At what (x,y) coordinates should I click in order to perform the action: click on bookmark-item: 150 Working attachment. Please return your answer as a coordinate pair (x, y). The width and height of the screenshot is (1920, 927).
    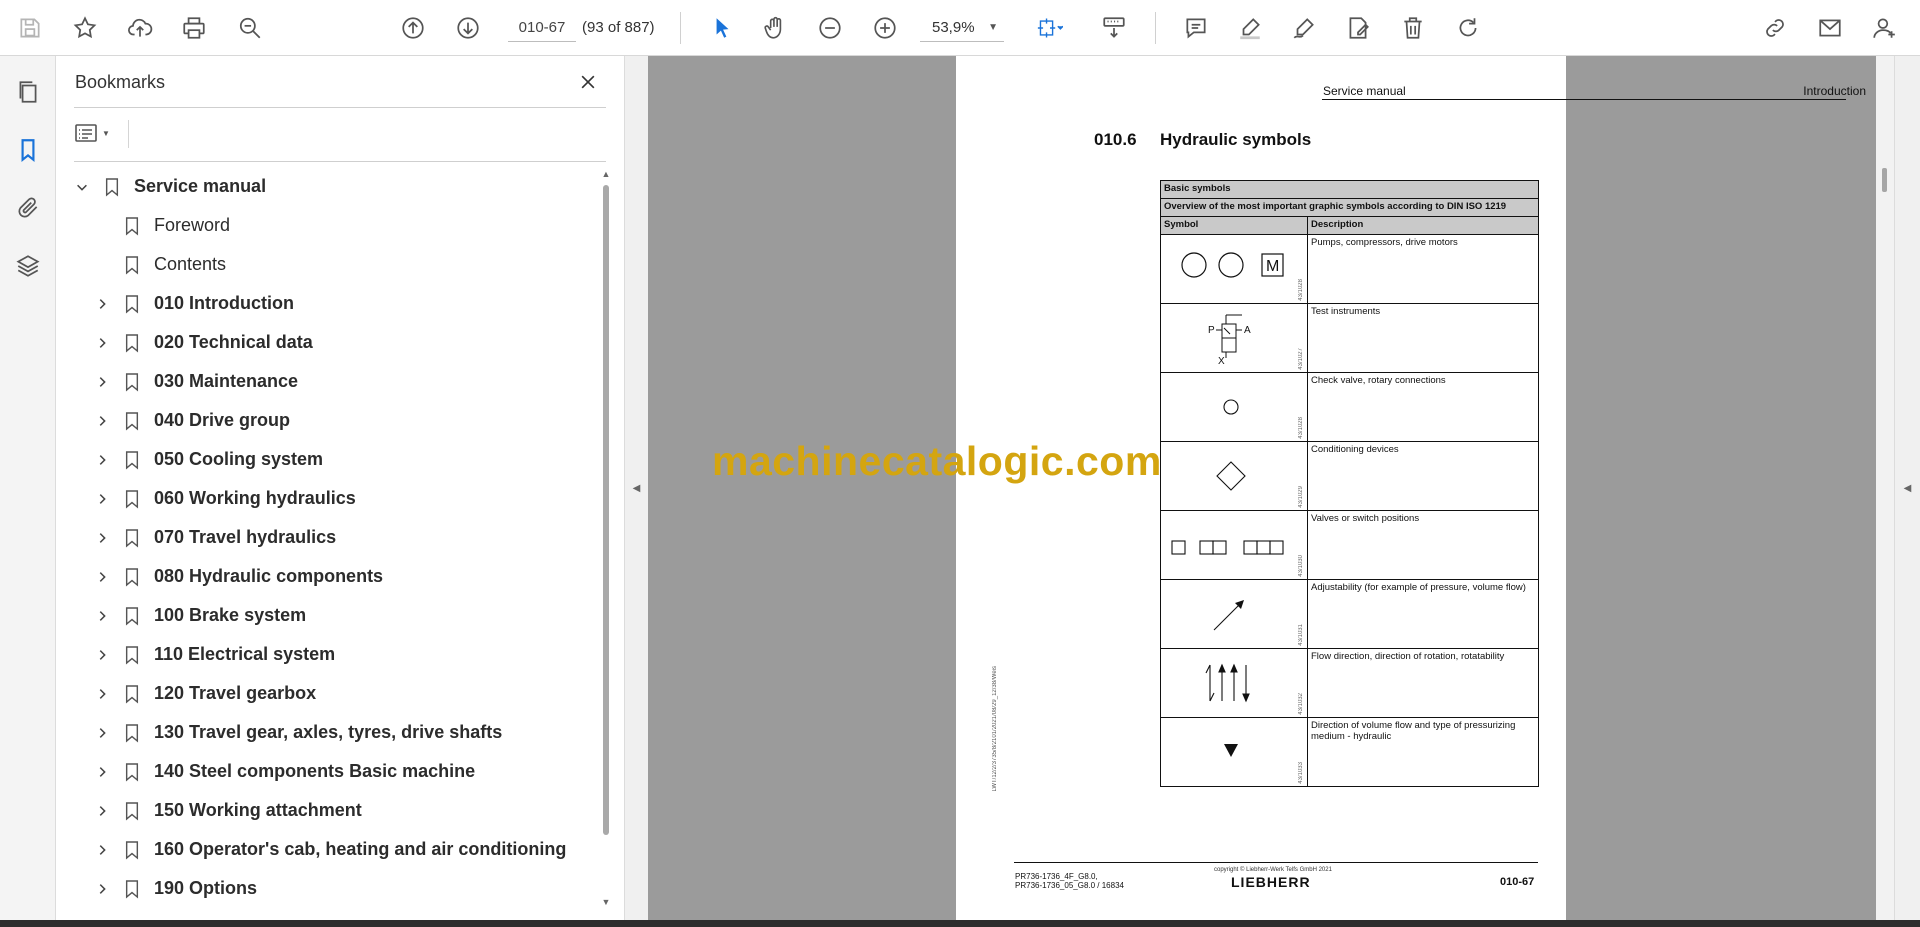
    Looking at the image, I should click on (228, 810).